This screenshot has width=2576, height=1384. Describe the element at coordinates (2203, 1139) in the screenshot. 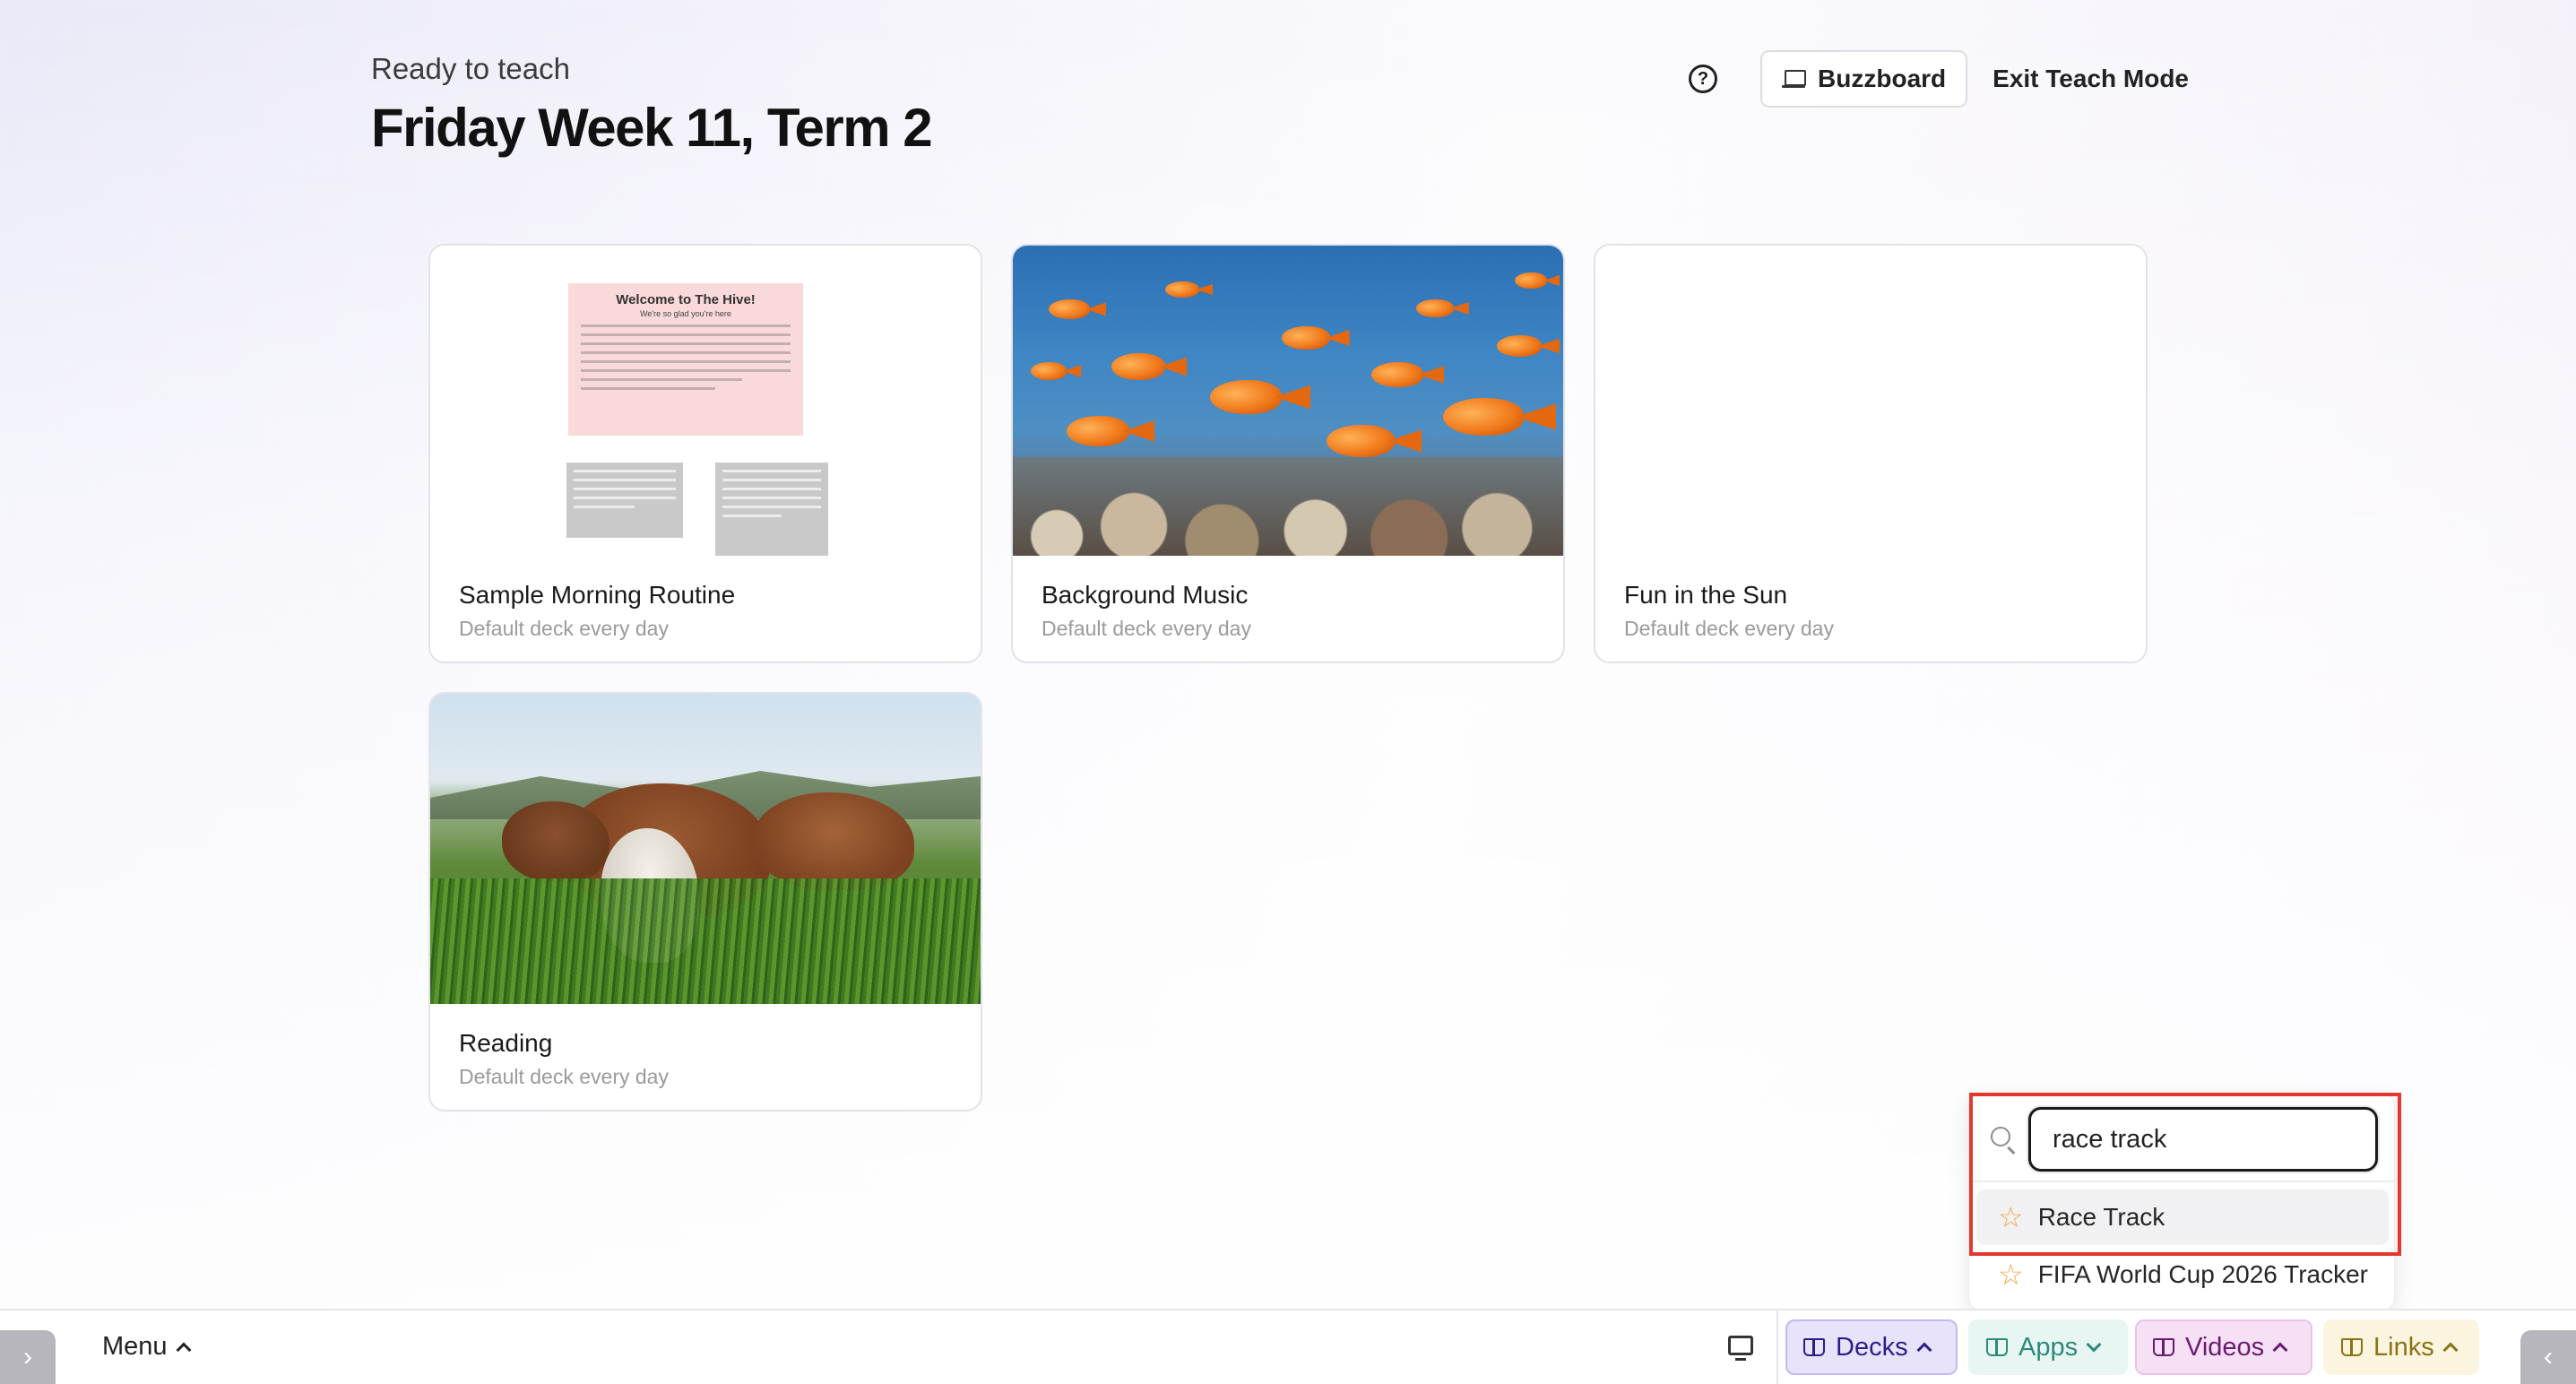

I see `search-input` at that location.